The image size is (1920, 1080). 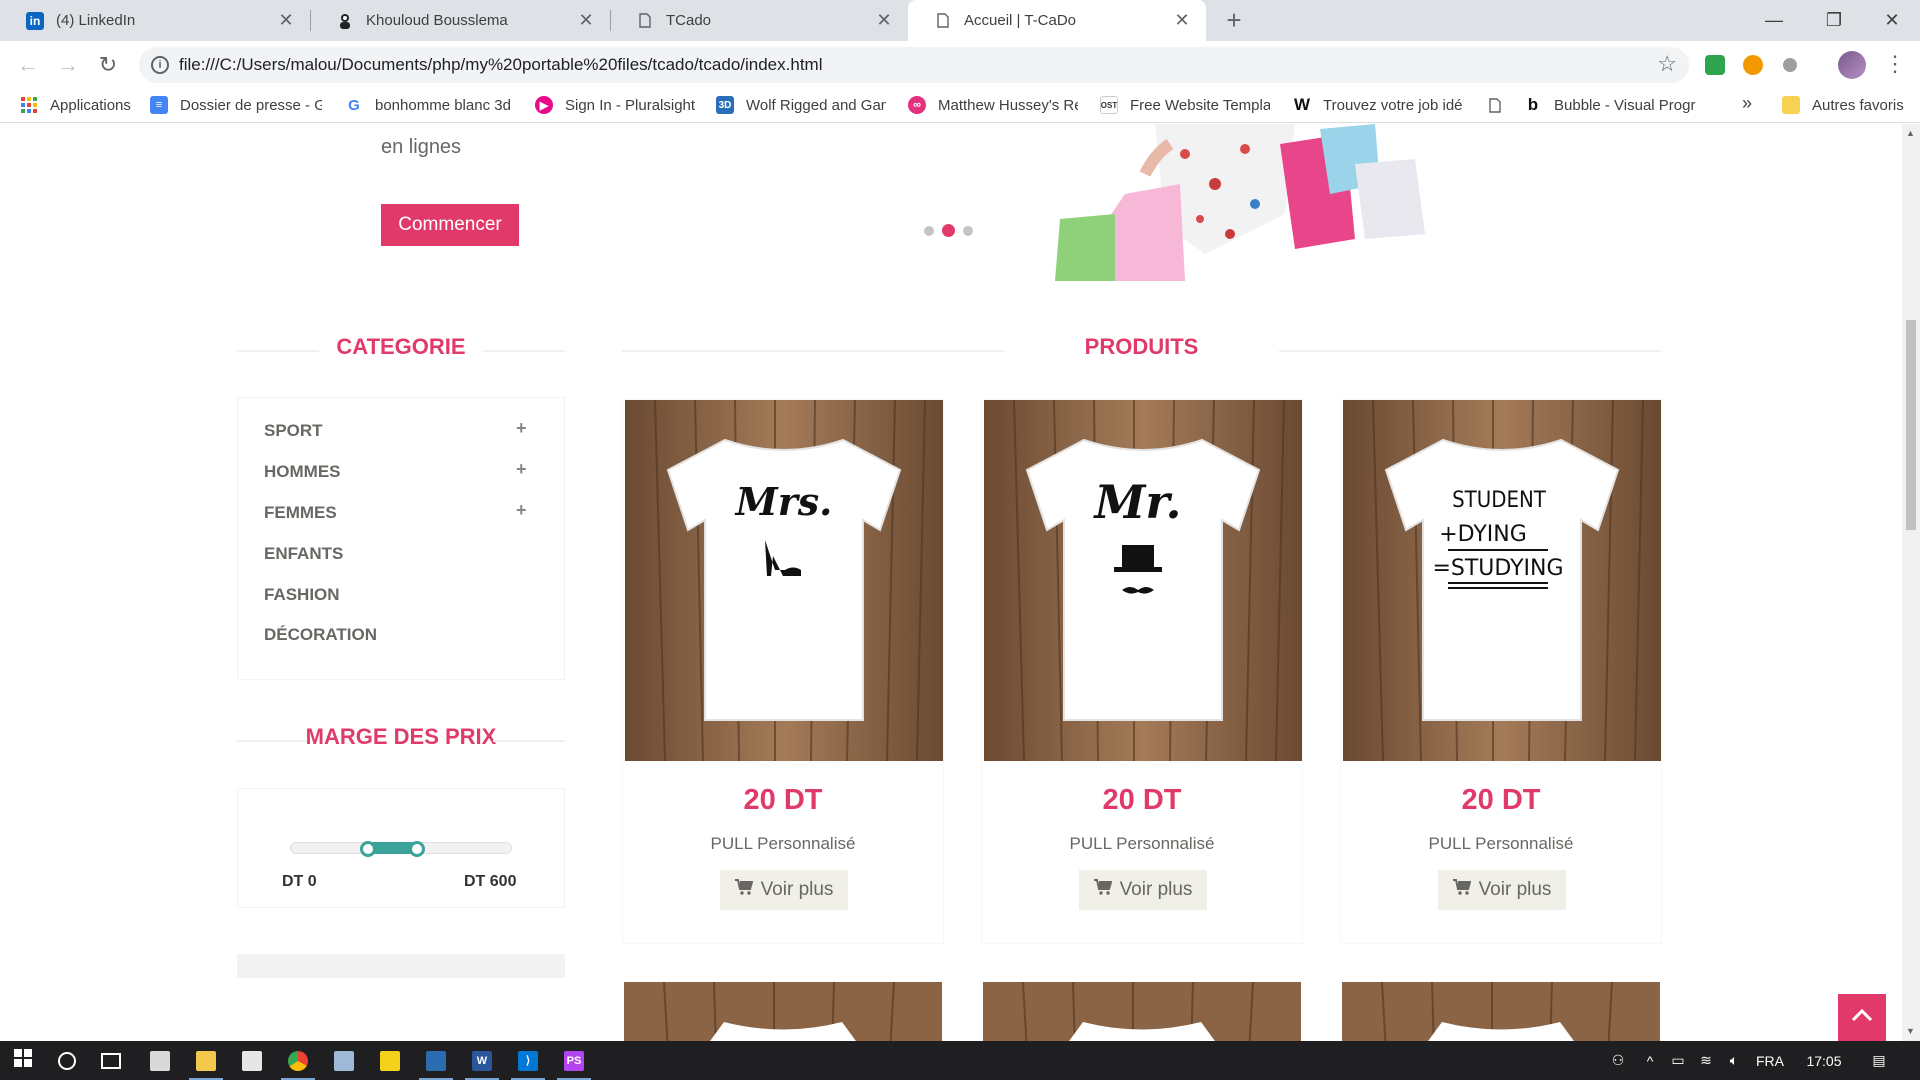 What do you see at coordinates (1618, 1060) in the screenshot?
I see `people-icon: ⚇` at bounding box center [1618, 1060].